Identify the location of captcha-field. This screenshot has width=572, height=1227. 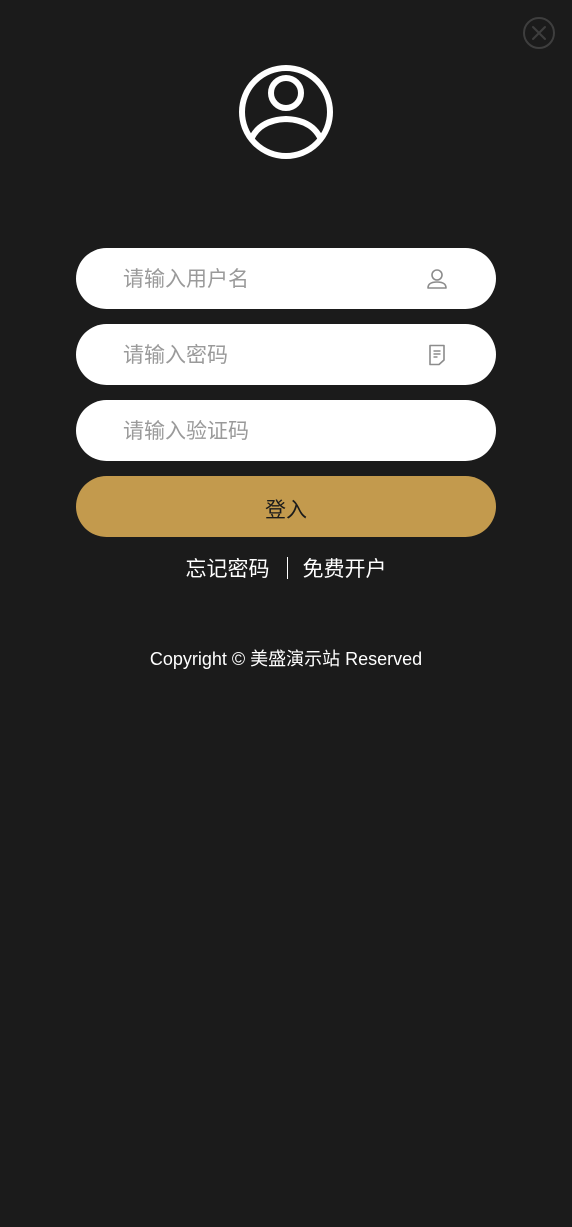
(286, 430).